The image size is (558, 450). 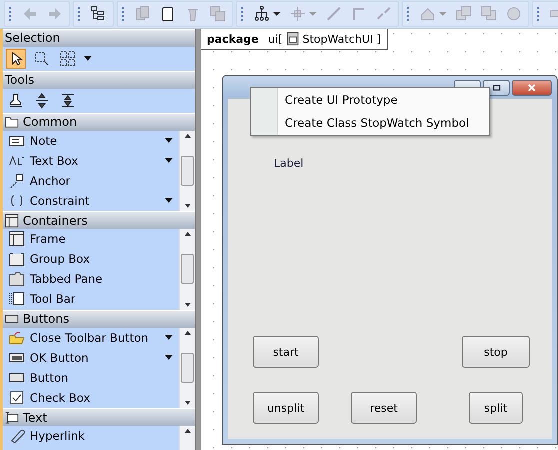 What do you see at coordinates (298, 14) in the screenshot?
I see `crosshair-icon` at bounding box center [298, 14].